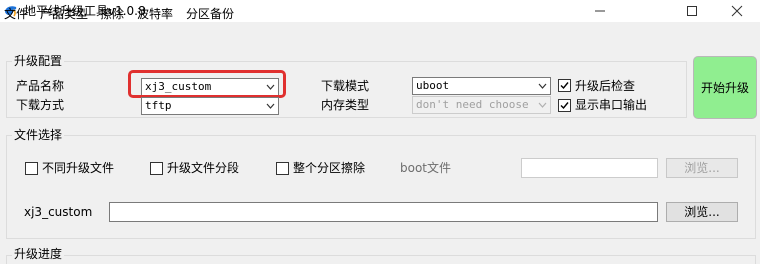 This screenshot has width=760, height=264. What do you see at coordinates (472, 104) in the screenshot?
I see `memory-type-value: don't need choose` at bounding box center [472, 104].